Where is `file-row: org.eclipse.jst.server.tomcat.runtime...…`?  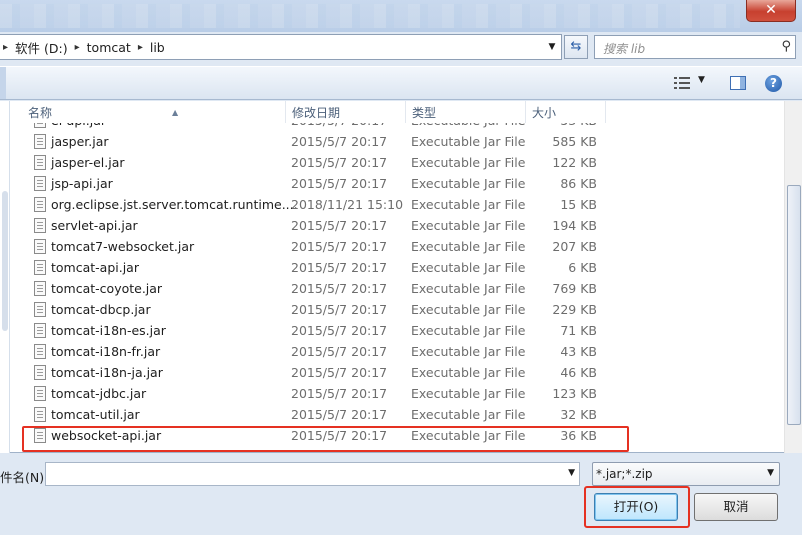 file-row: org.eclipse.jst.server.tomcat.runtime...… is located at coordinates (402, 204).